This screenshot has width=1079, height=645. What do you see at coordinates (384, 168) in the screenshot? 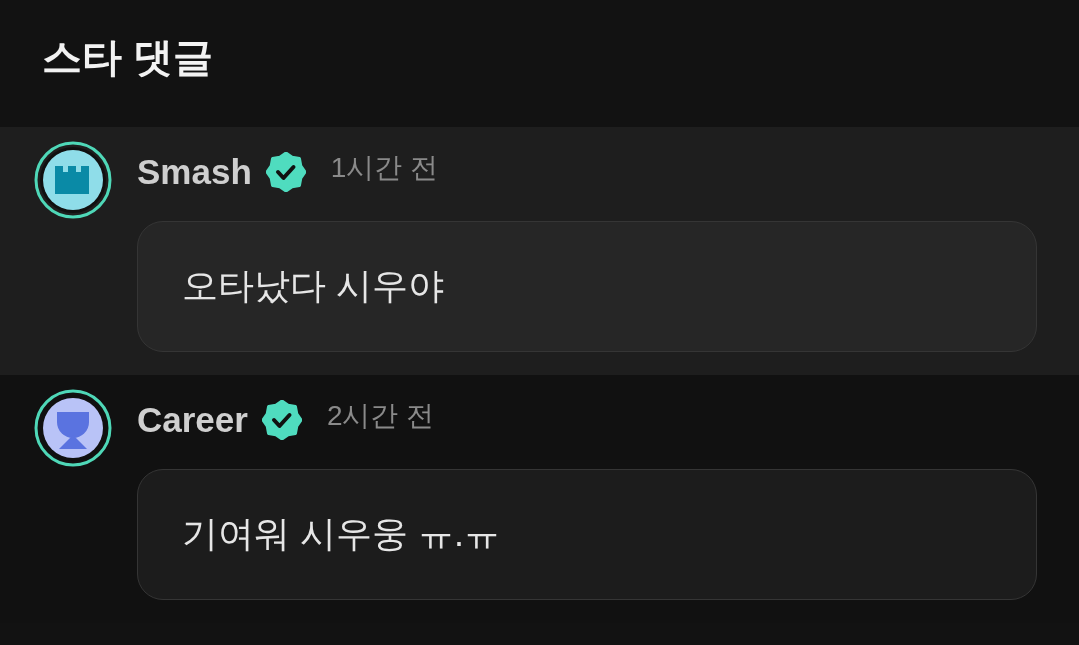
I see `comment-time: 1시간 전` at bounding box center [384, 168].